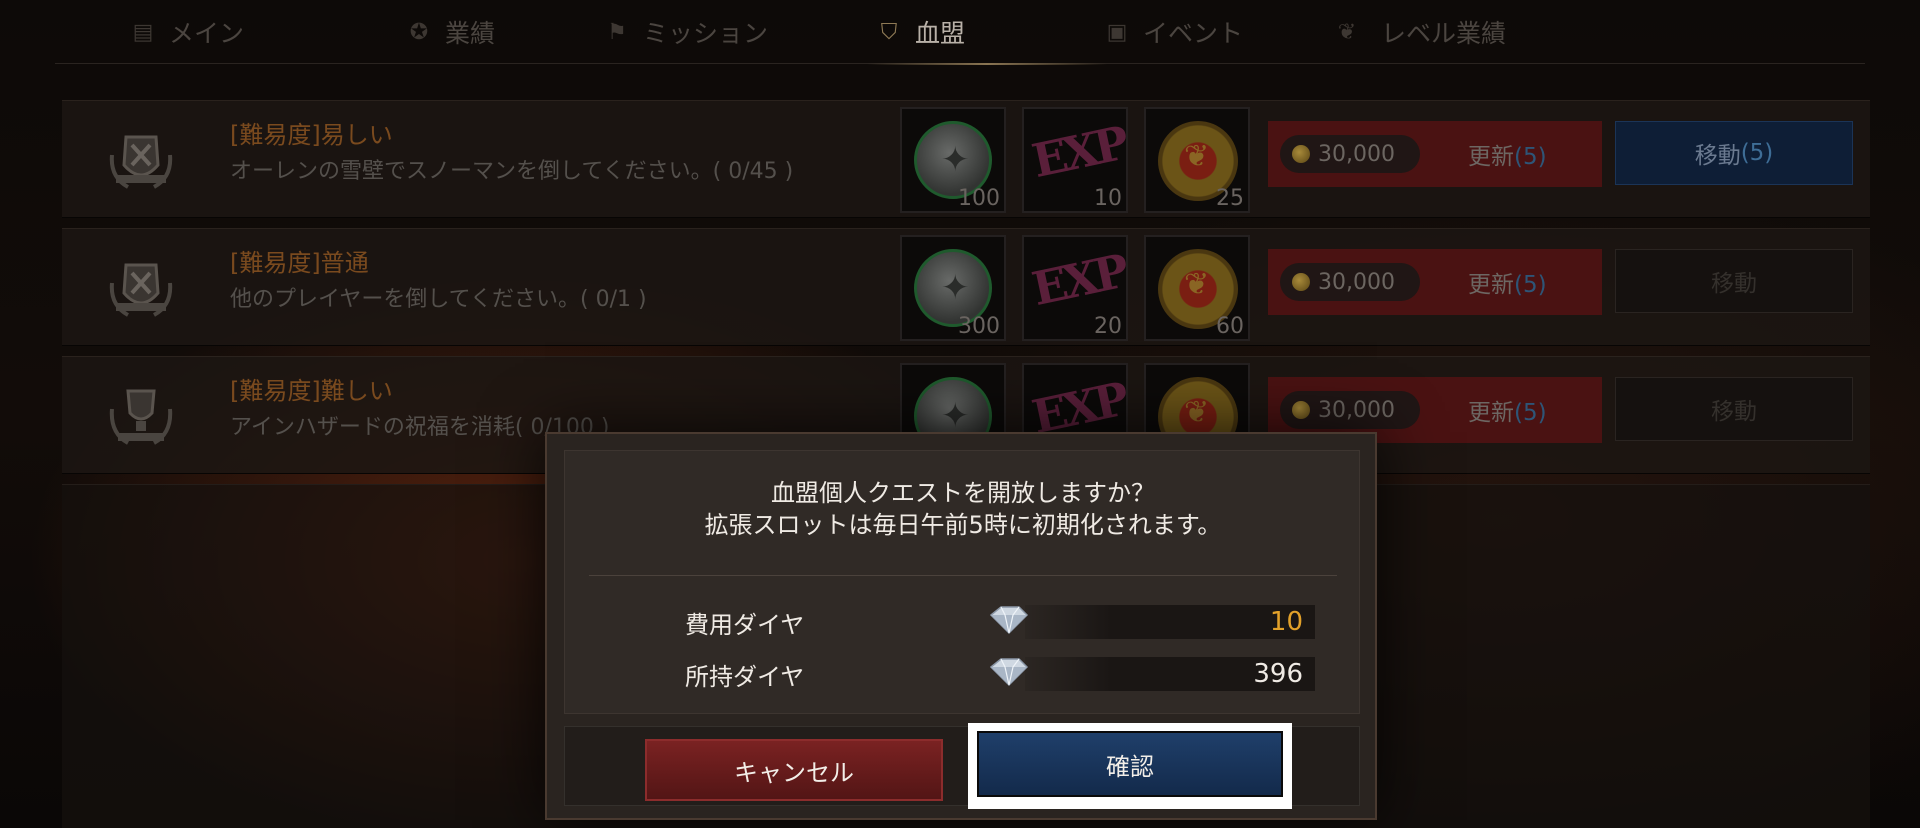 The image size is (1920, 828). I want to click on tab-label: 業績, so click(470, 33).